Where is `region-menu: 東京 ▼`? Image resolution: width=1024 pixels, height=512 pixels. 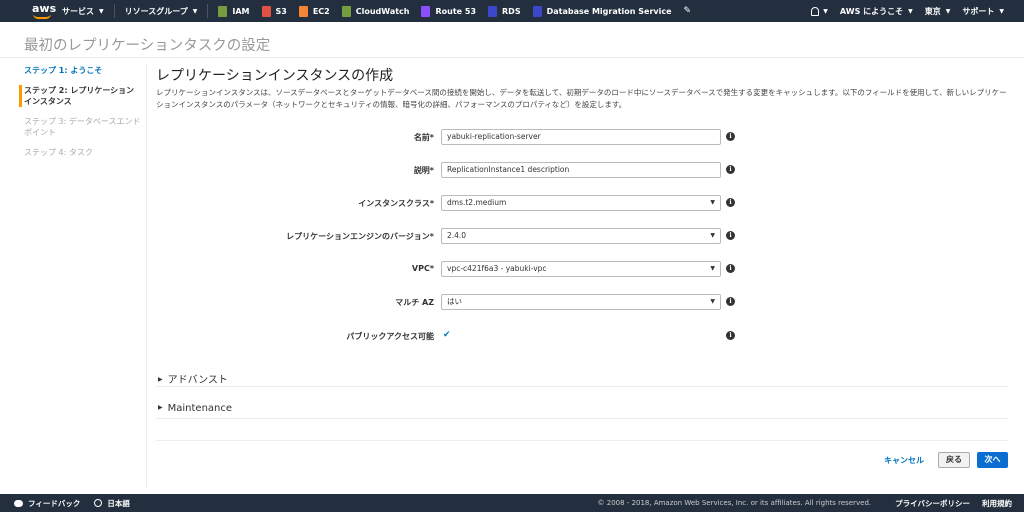 region-menu: 東京 ▼ is located at coordinates (938, 11).